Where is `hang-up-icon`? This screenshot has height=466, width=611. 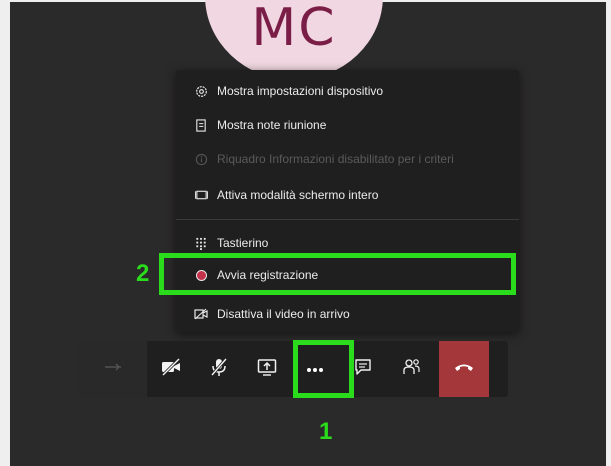 hang-up-icon is located at coordinates (464, 369).